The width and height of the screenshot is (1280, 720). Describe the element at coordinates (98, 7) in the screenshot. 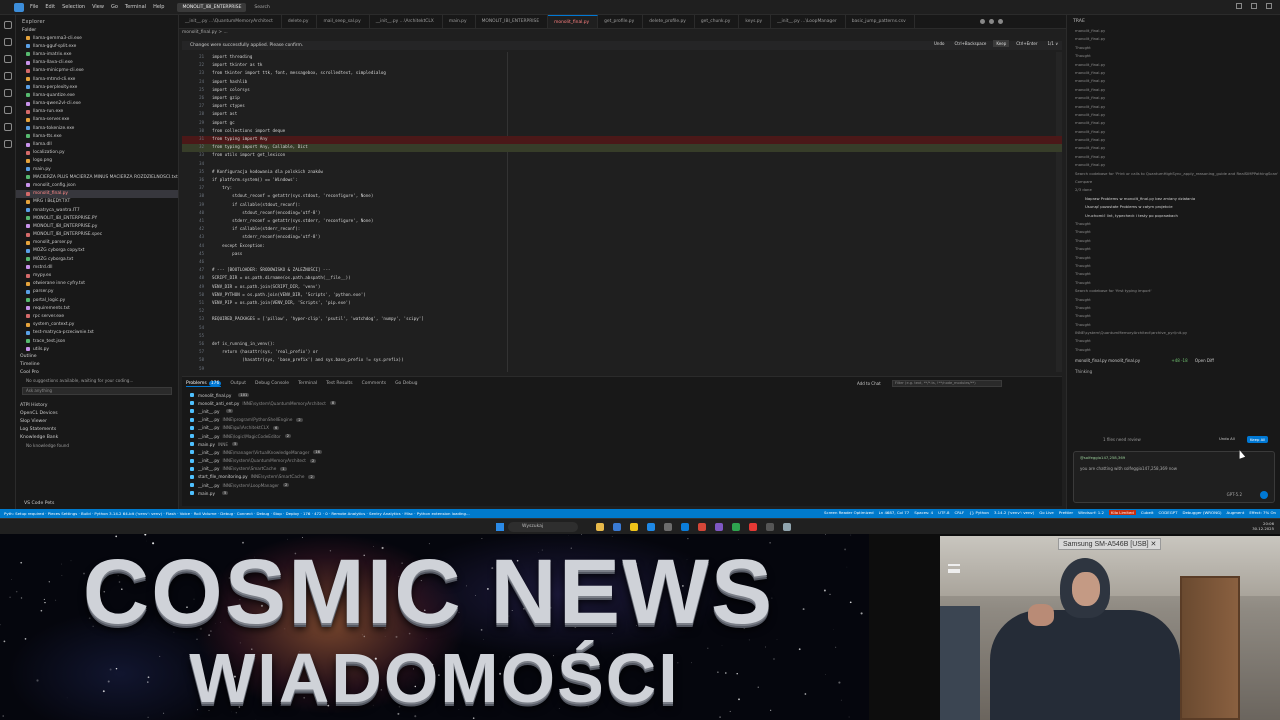

I see `menu-view: View` at that location.